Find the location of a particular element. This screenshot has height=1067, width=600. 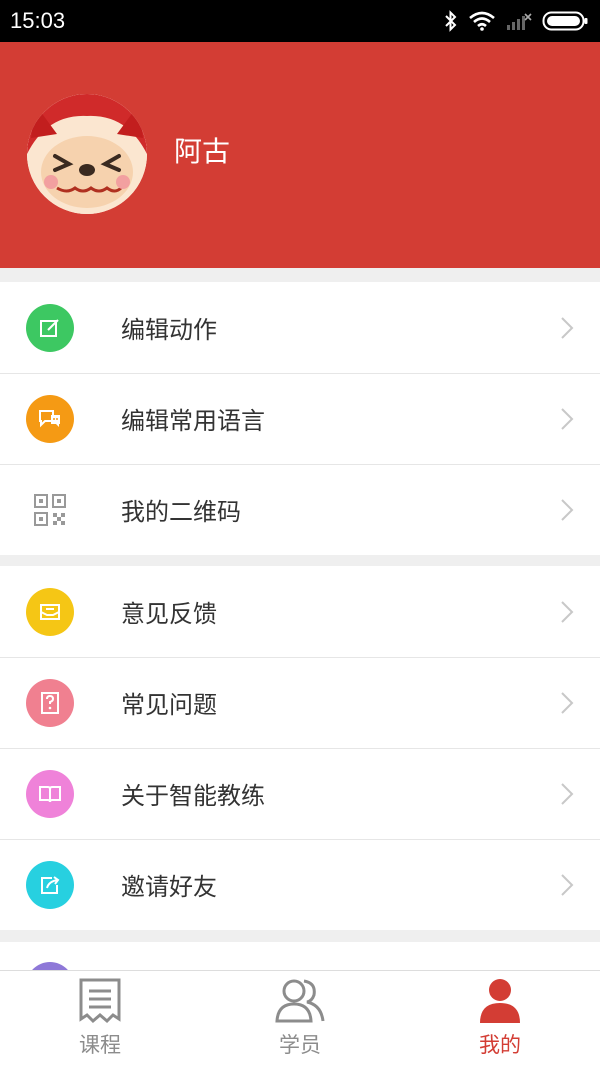

edit-icon is located at coordinates (50, 327).